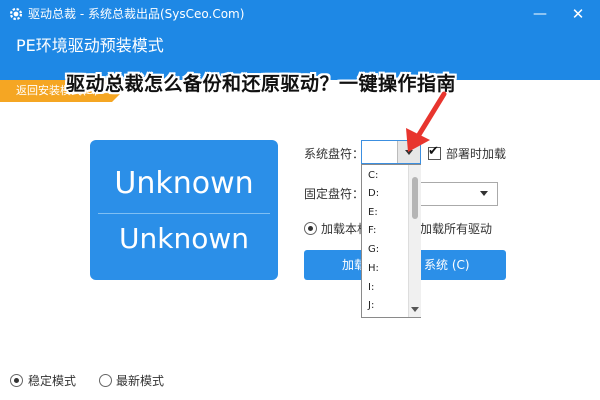 This screenshot has width=600, height=400. What do you see at coordinates (578, 14) in the screenshot?
I see `close-button: ✕` at bounding box center [578, 14].